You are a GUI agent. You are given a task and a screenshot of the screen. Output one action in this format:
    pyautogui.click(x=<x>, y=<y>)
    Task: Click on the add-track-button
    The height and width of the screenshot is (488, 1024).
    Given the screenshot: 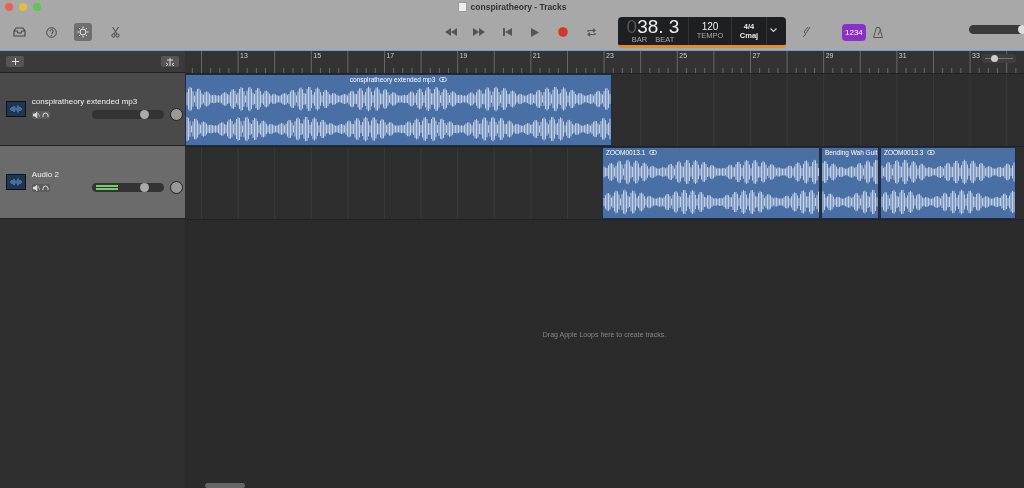 What is the action you would take?
    pyautogui.click(x=15, y=61)
    